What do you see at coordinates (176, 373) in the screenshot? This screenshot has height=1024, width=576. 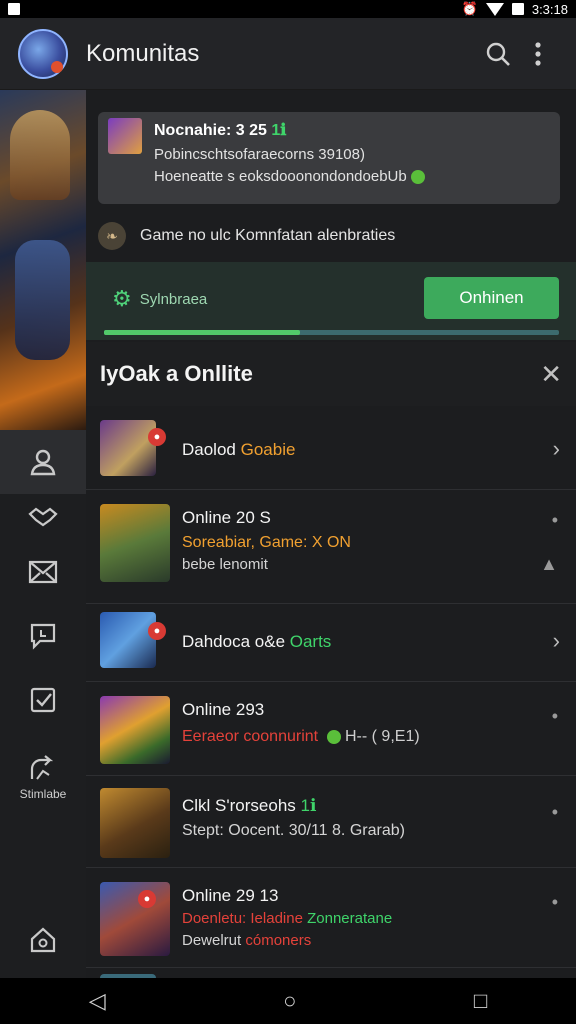 I see `section-title: IyOak a Onllite` at bounding box center [176, 373].